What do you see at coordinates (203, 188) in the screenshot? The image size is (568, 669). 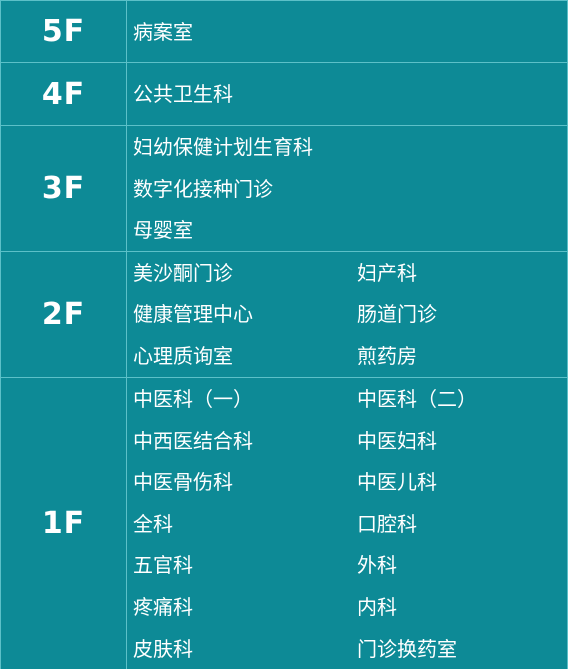 I see `department-item: 数字化接种门诊` at bounding box center [203, 188].